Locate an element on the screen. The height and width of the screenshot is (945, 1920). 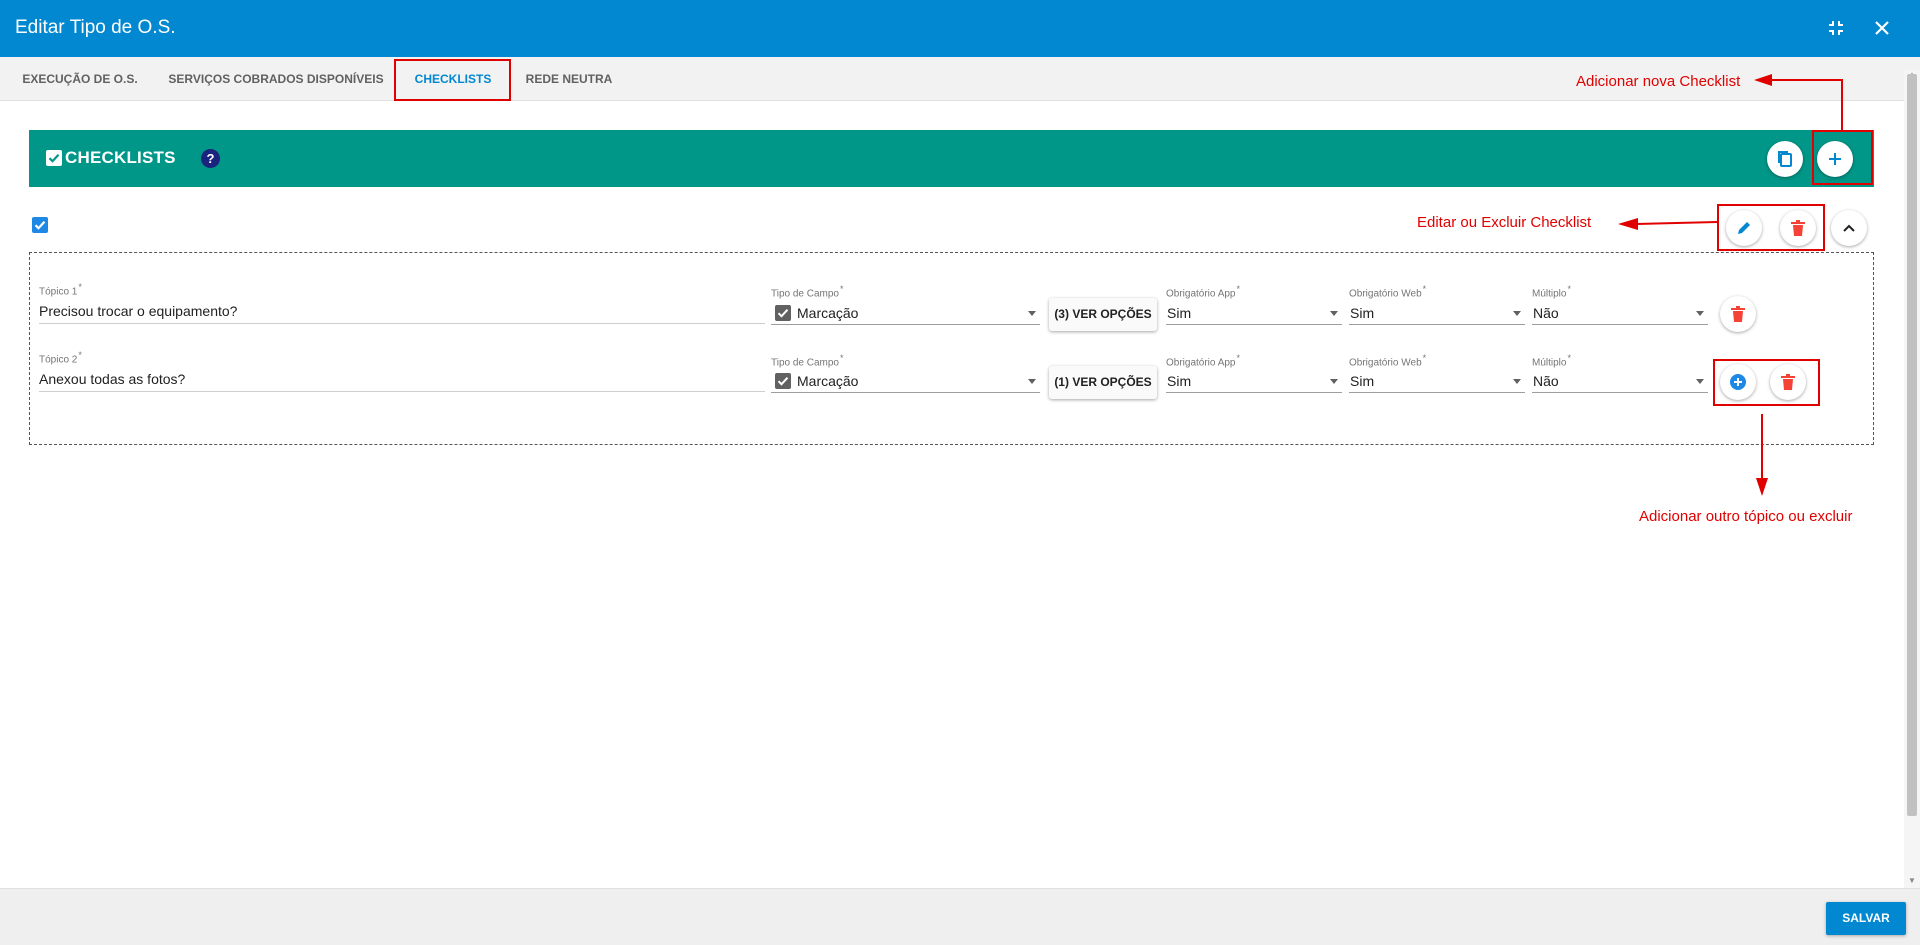
annotation-arrows is located at coordinates (1730, 285).